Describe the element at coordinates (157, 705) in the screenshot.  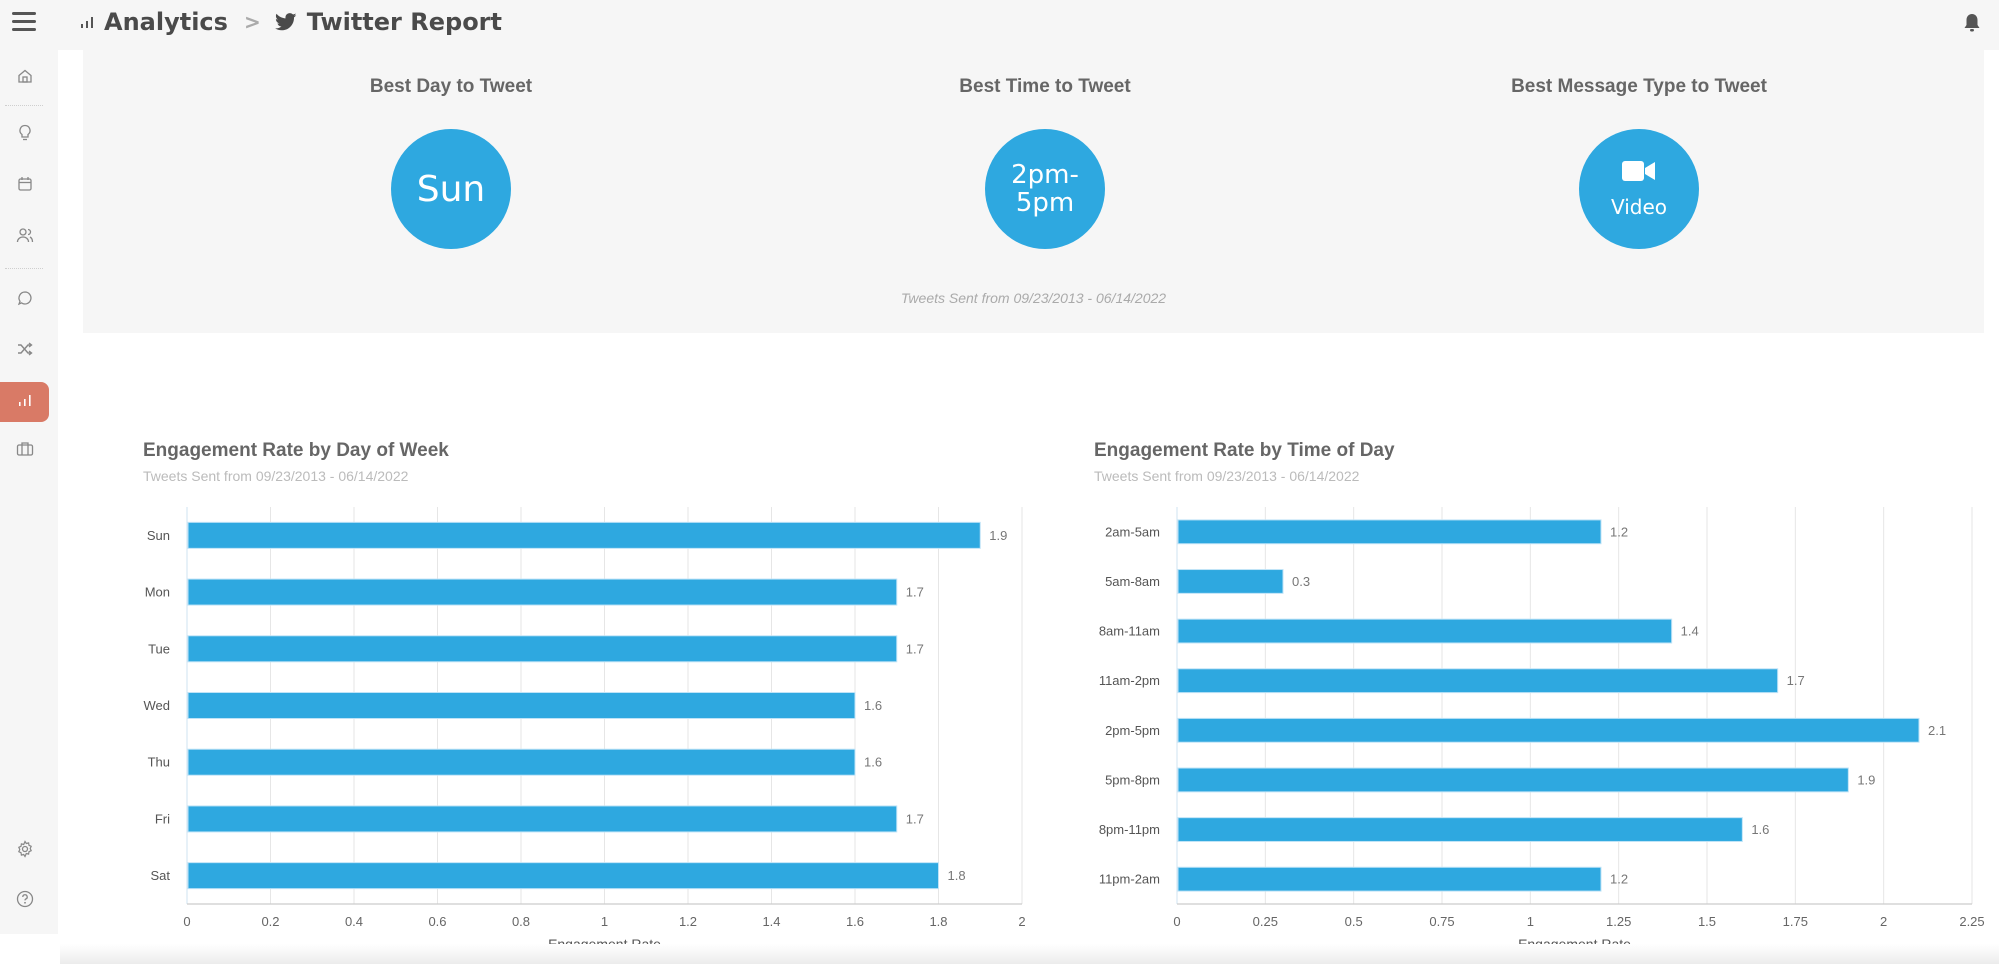
I see `category-label-day: Wed` at that location.